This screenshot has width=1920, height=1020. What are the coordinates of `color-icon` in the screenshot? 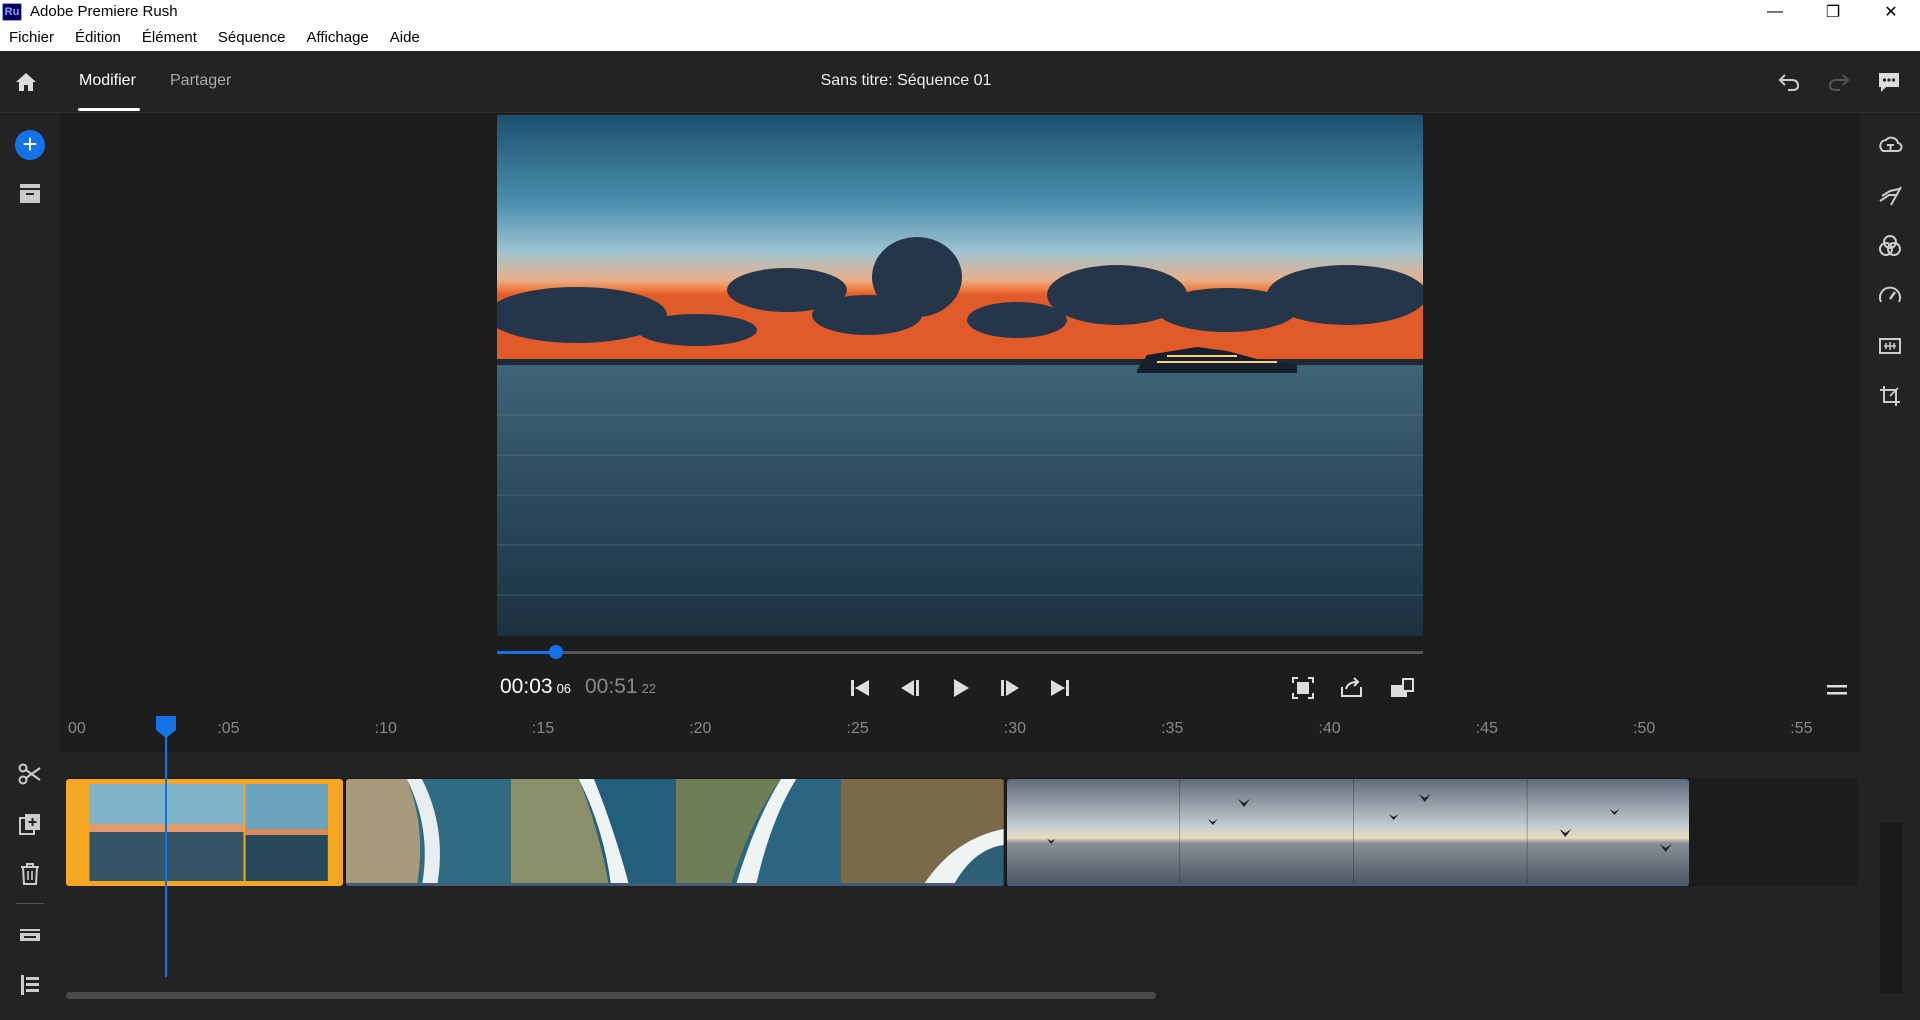 It's located at (1890, 246).